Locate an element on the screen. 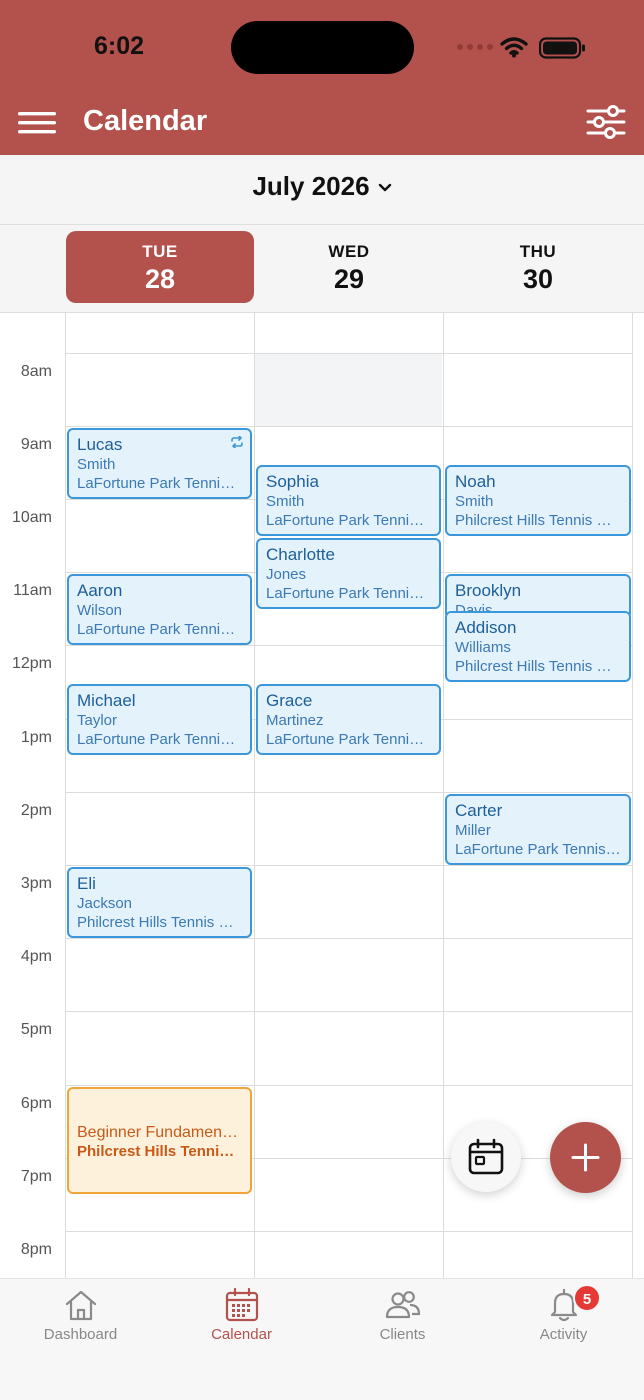 The height and width of the screenshot is (1400, 644). page-title: Calendar is located at coordinates (145, 121).